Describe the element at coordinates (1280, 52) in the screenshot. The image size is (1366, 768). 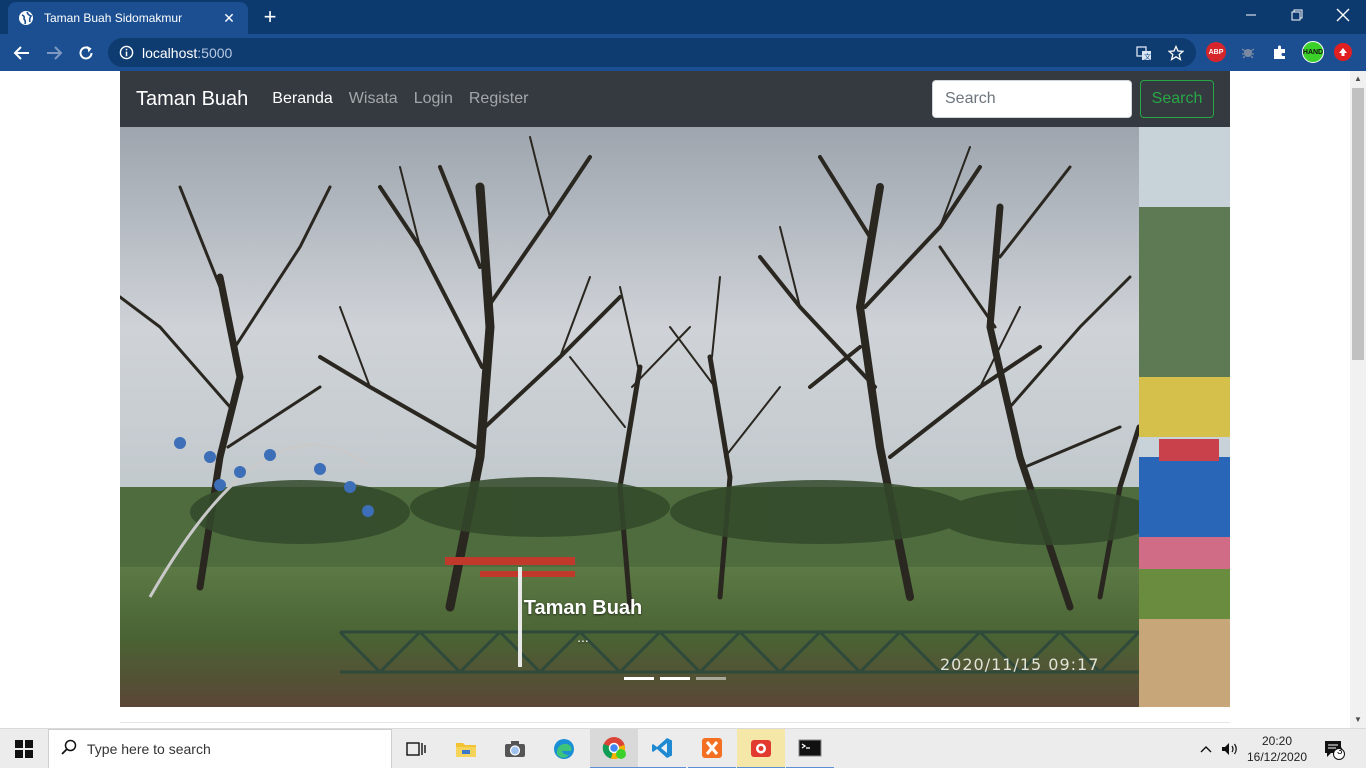
I see `puzzle-extensions-icon` at that location.